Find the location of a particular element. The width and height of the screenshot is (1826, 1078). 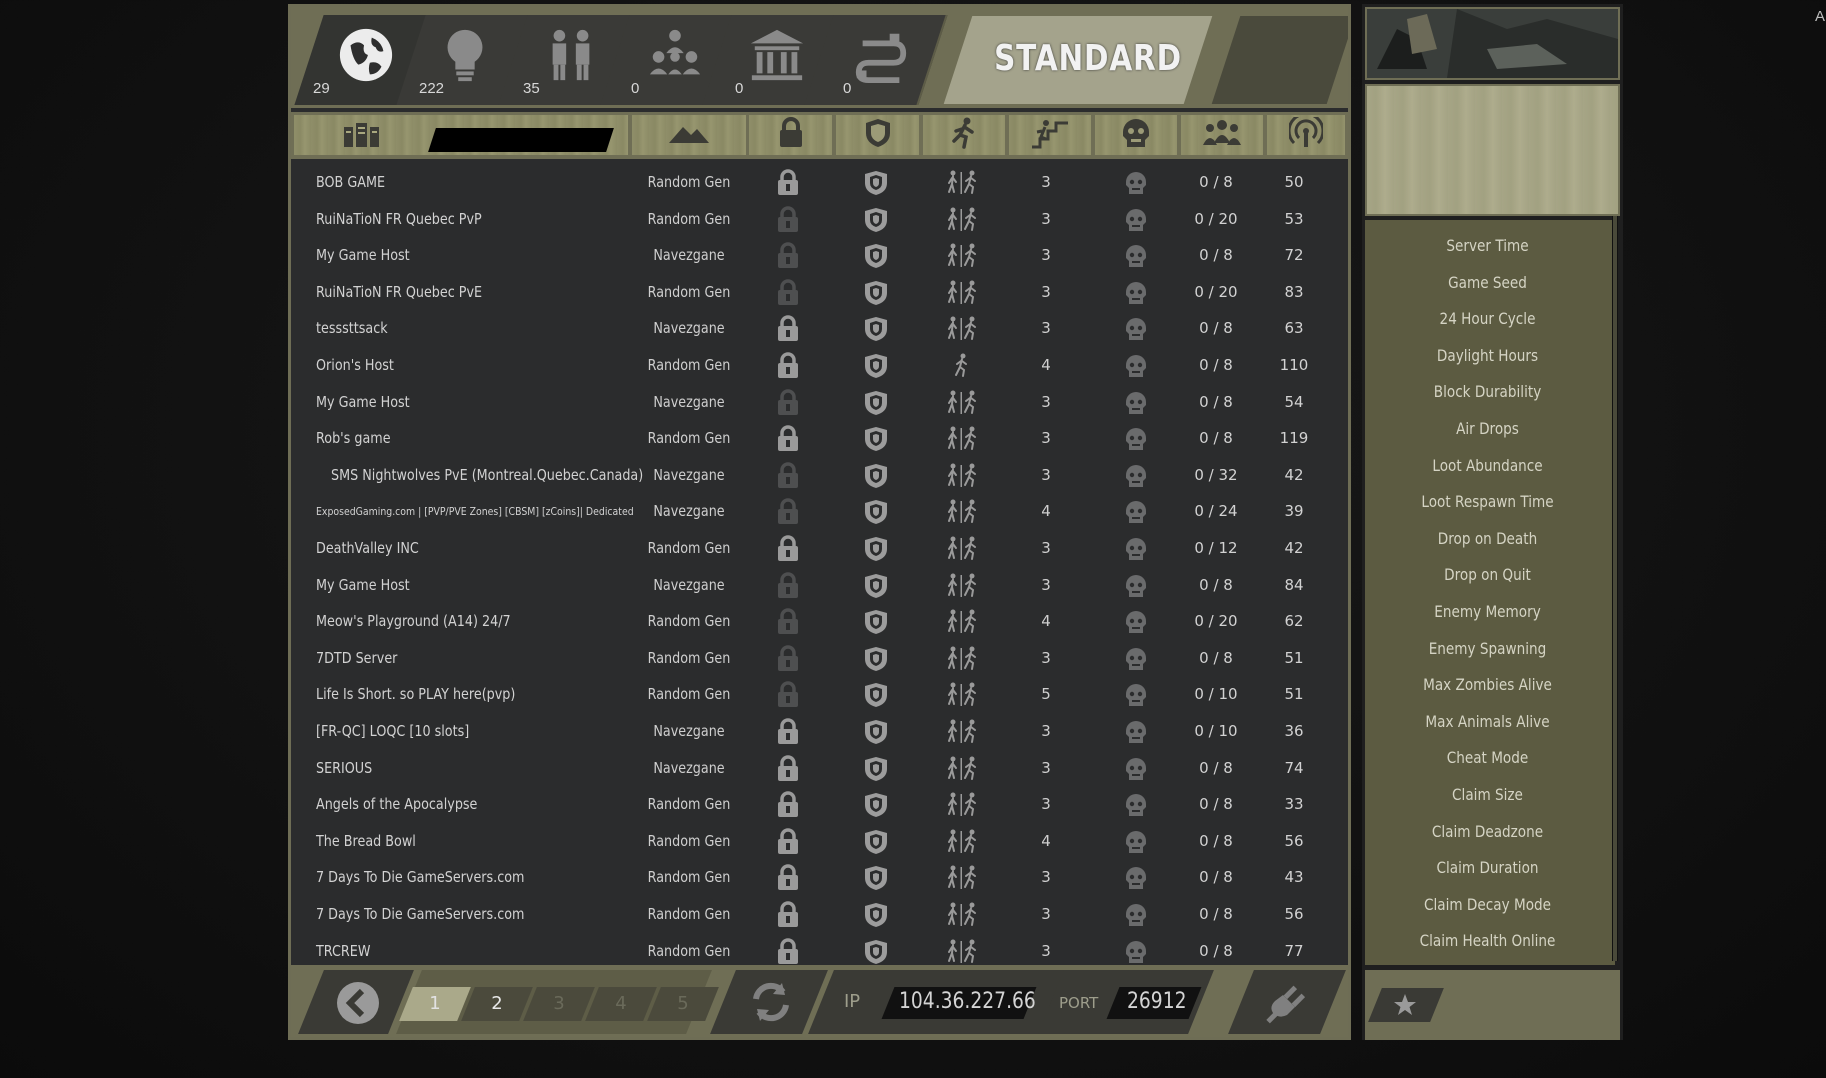

server-name: Rob's game is located at coordinates (353, 438).